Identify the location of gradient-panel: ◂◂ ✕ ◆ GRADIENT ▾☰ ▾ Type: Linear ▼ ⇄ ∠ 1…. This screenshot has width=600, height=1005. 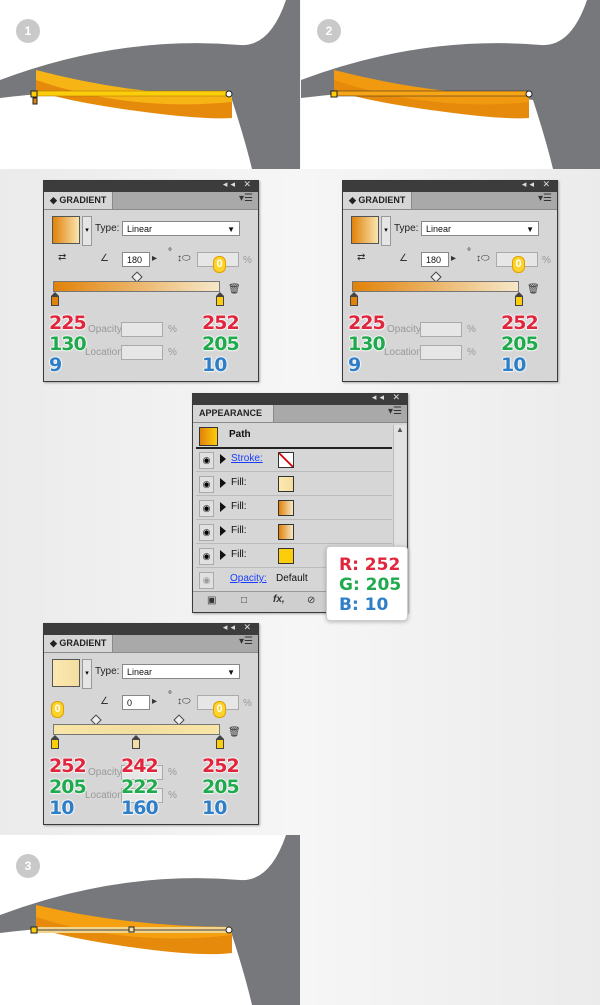
(450, 280).